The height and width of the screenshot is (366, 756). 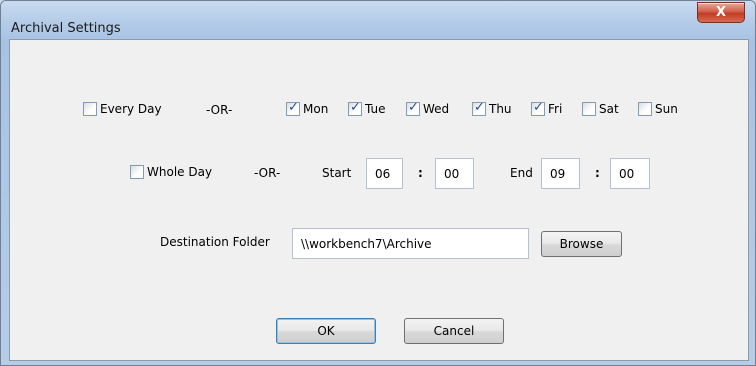 I want to click on end-hour-input, so click(x=560, y=173).